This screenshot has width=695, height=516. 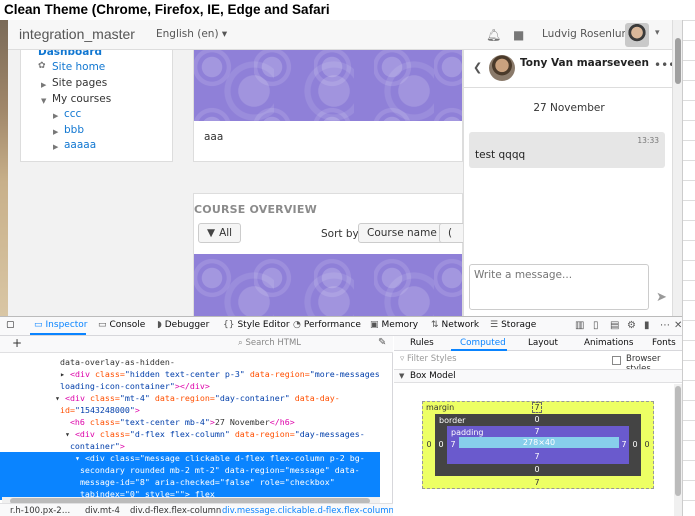 What do you see at coordinates (677, 168) in the screenshot?
I see `page-scrollbar` at bounding box center [677, 168].